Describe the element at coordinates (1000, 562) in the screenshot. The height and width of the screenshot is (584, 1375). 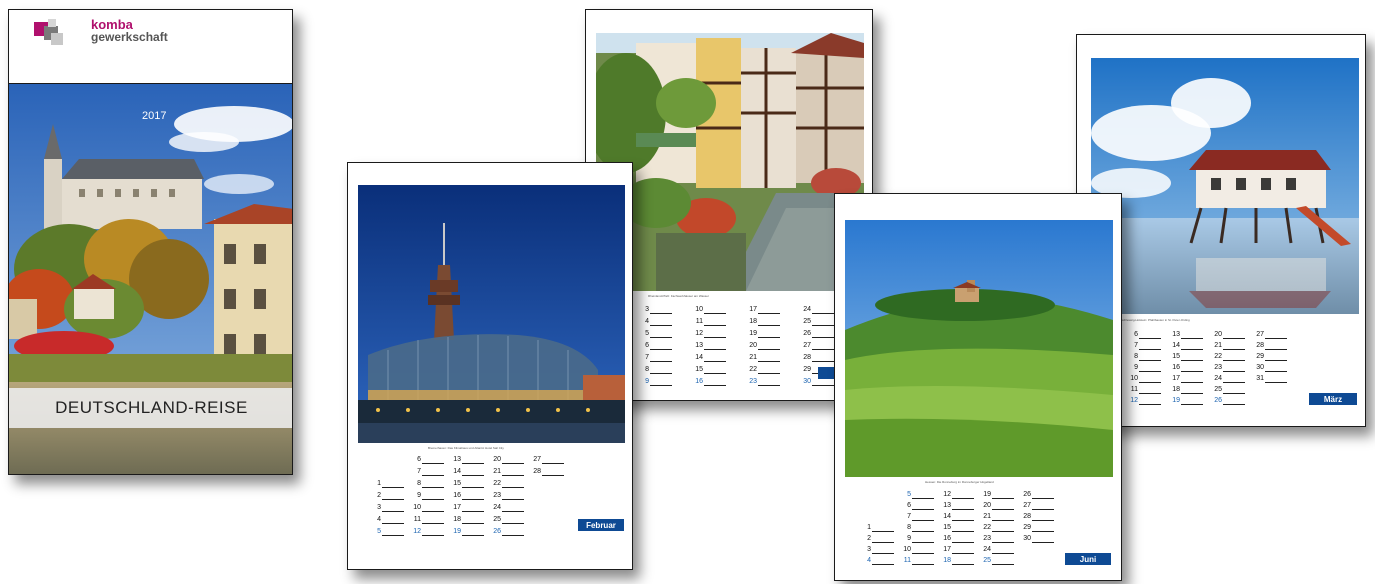
I see `date-cell-sunday: 25` at that location.